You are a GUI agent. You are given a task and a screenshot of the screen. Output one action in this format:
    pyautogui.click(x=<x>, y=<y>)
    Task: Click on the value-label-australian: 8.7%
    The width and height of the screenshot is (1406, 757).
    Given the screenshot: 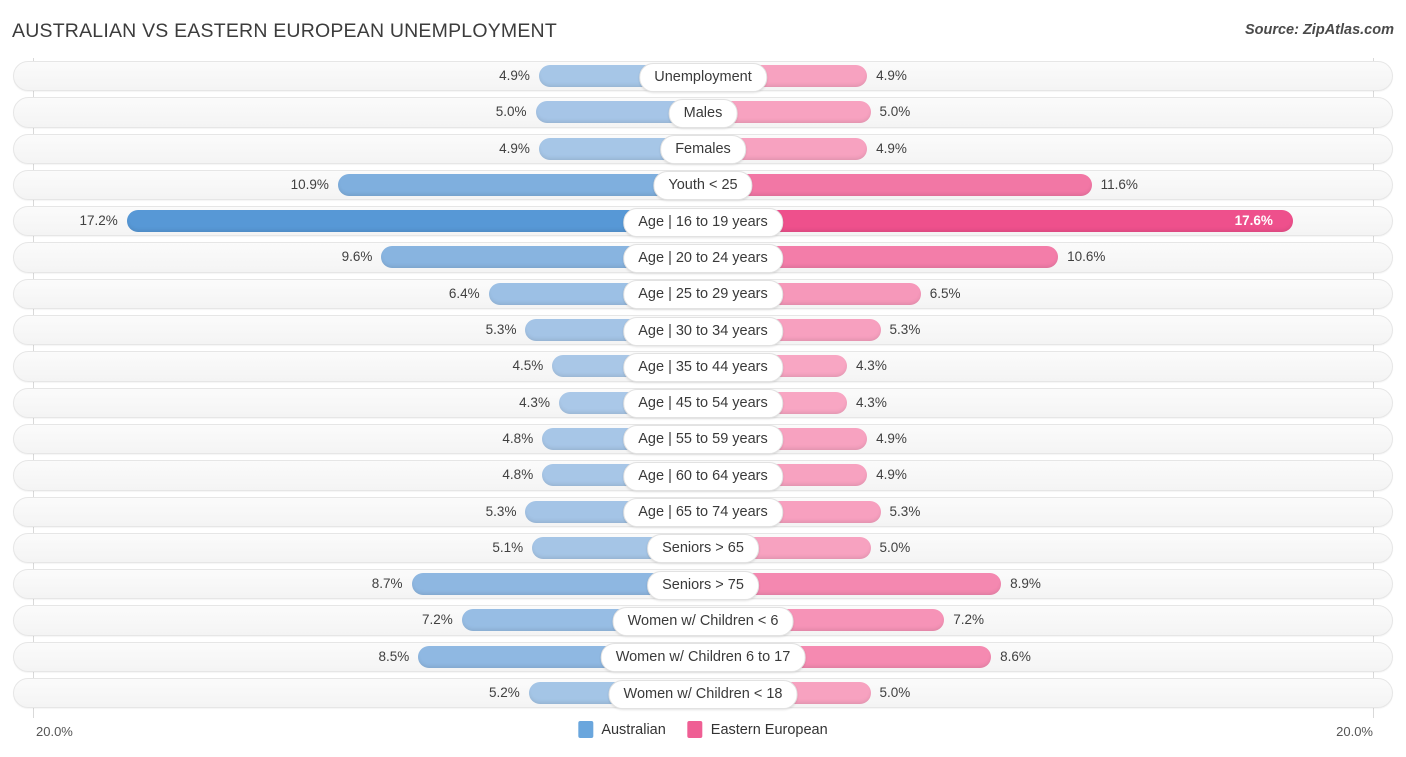 What is the action you would take?
    pyautogui.click(x=387, y=584)
    